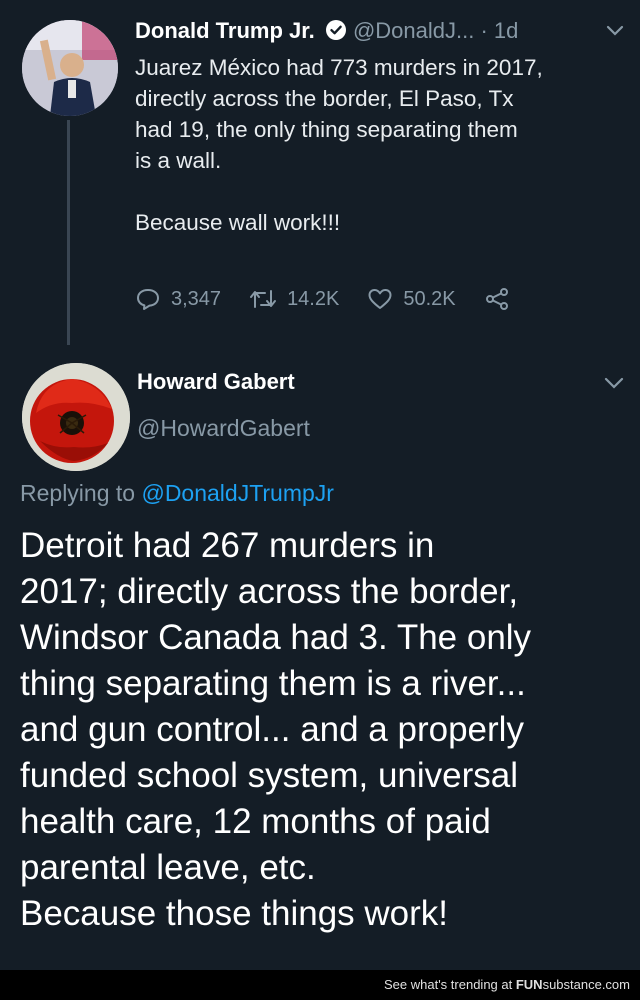 This screenshot has height=1000, width=640. I want to click on replying-prefix: Replying to, so click(81, 493).